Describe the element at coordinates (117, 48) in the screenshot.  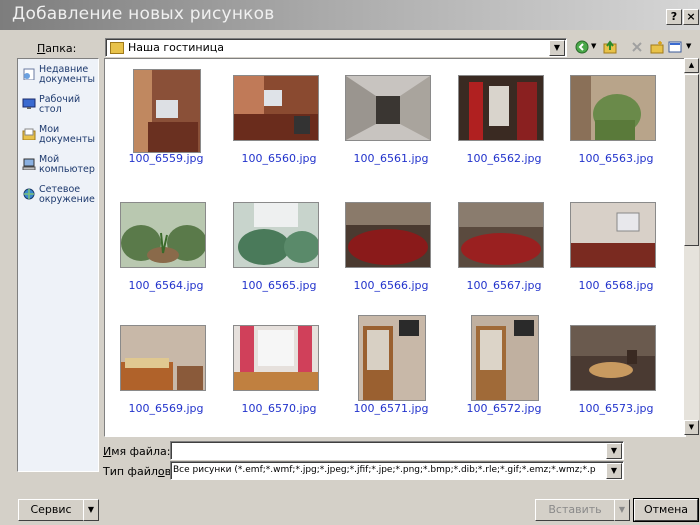
I see `folder-icon` at that location.